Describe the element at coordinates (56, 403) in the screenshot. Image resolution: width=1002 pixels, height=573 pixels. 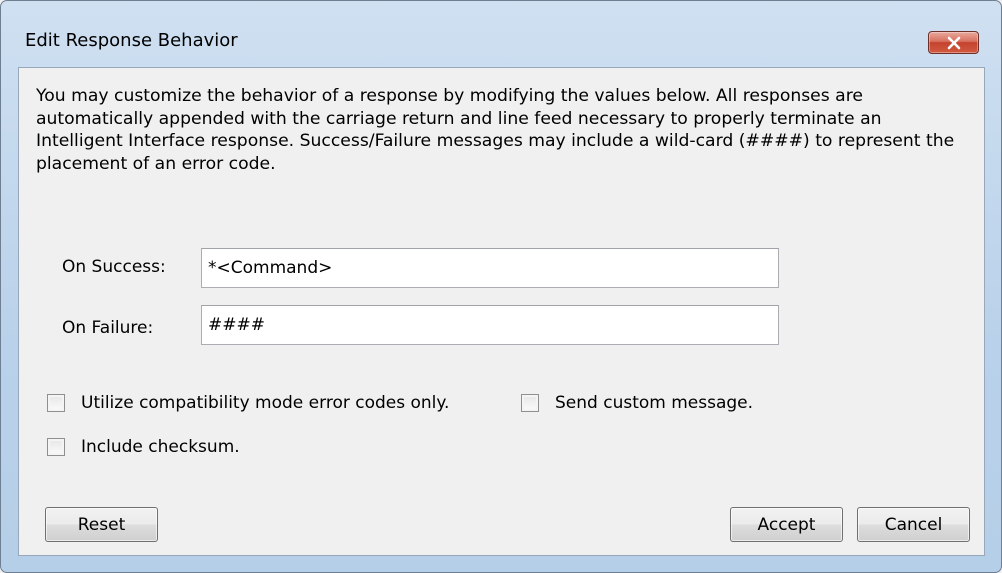
I see `compatibility-mode-checkbox` at that location.